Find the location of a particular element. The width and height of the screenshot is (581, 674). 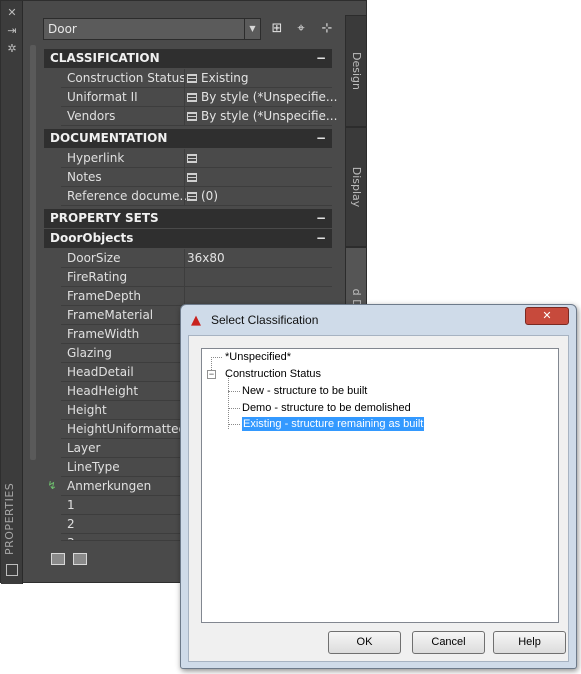

property-label: Construction Status is located at coordinates (126, 78).